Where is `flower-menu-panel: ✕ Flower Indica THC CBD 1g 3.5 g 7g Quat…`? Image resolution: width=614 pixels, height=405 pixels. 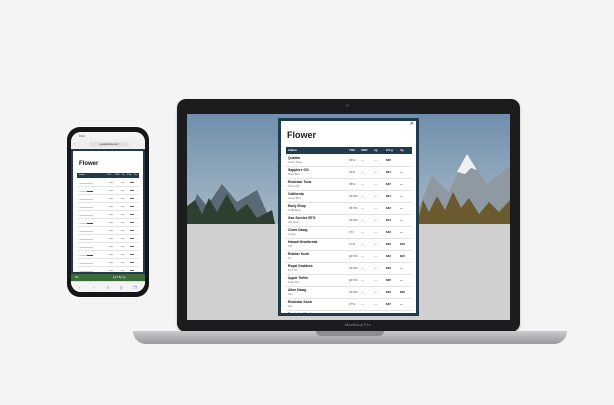
flower-menu-panel: ✕ Flower Indica THC CBD 1g 3.5 g 7g Quat… is located at coordinates (348, 217).